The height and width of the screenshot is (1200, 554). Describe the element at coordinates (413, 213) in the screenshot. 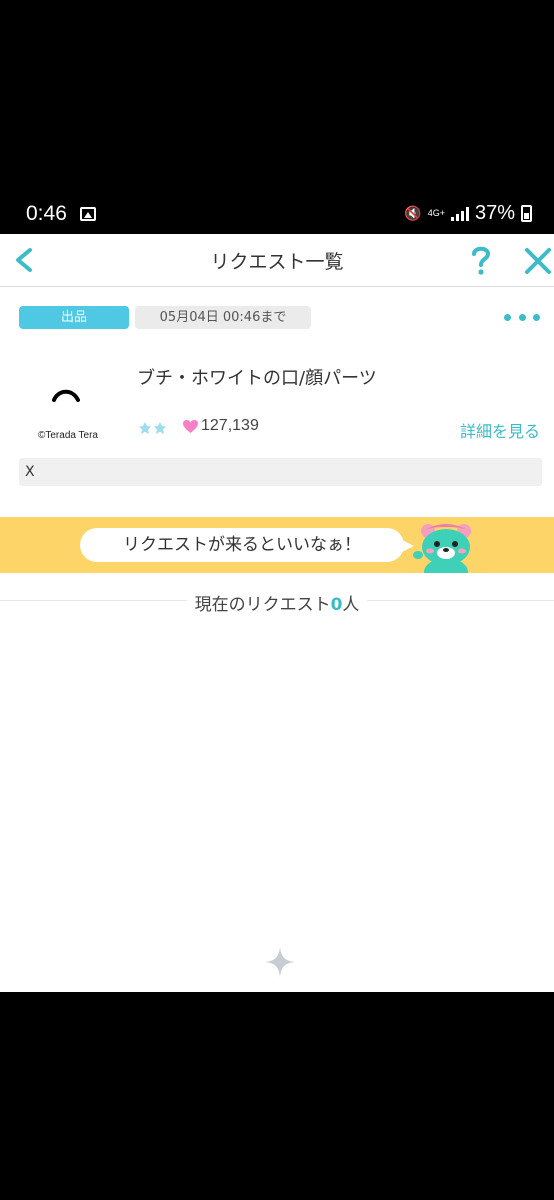

I see `vibrate-mute-icon: 🔇` at that location.